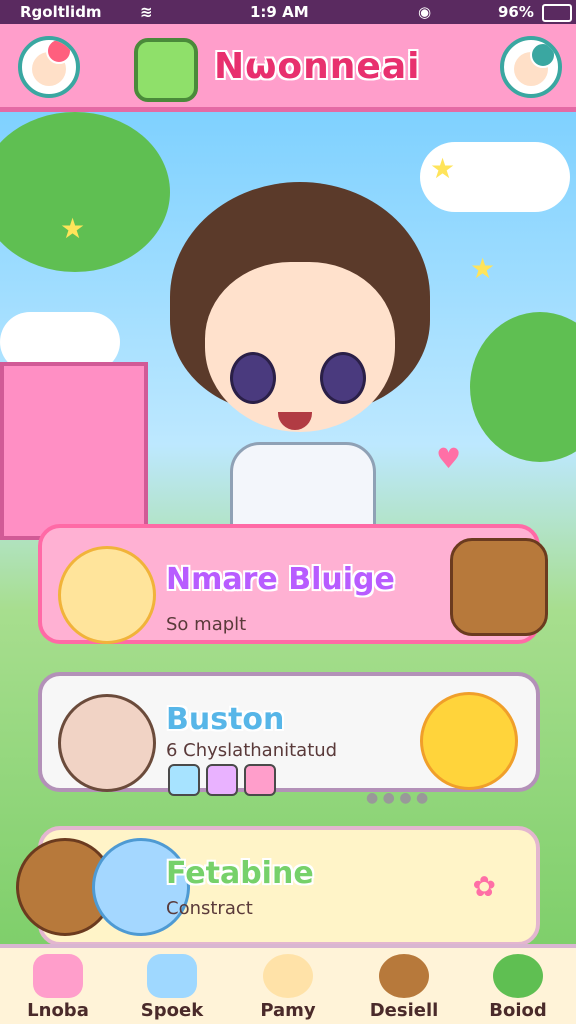 This screenshot has width=576, height=1024. What do you see at coordinates (279, 12) in the screenshot?
I see `clock: 1:9 AM` at bounding box center [279, 12].